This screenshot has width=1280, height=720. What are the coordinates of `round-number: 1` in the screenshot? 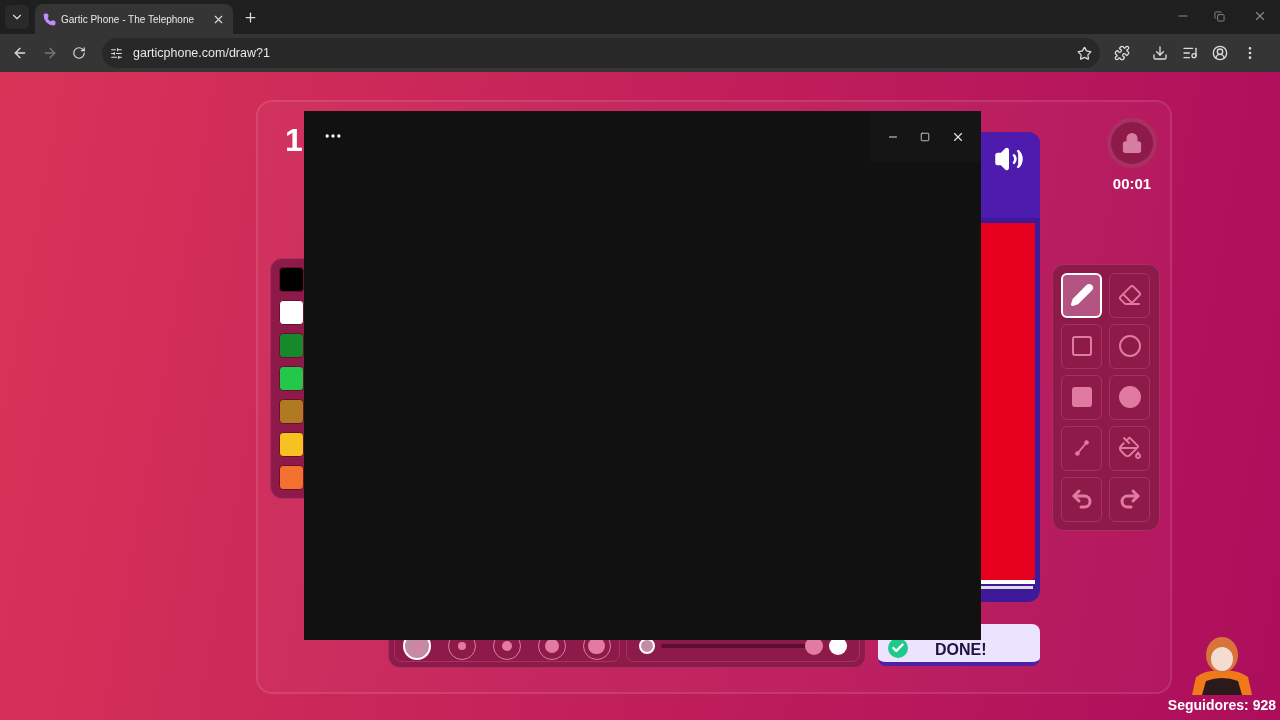 It's located at (294, 140).